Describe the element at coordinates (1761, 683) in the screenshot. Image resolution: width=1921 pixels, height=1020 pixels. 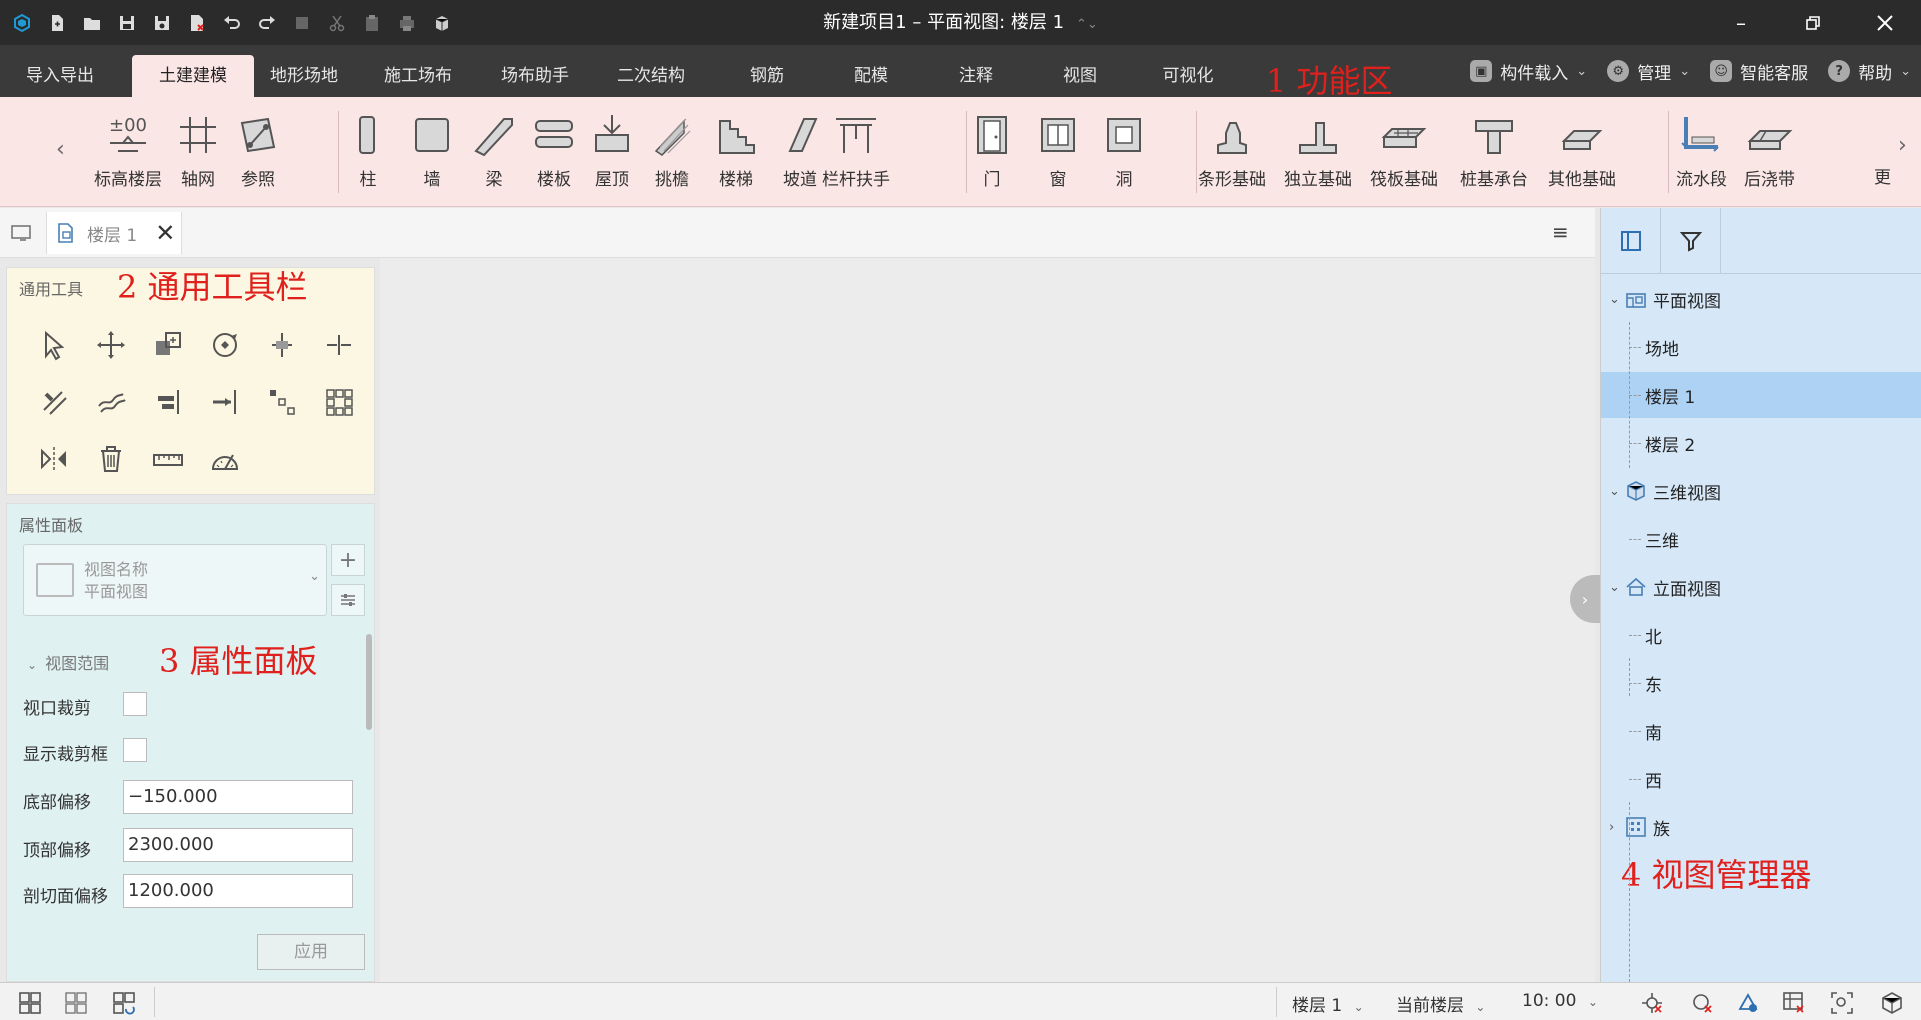
I see `tree-item: 东` at that location.